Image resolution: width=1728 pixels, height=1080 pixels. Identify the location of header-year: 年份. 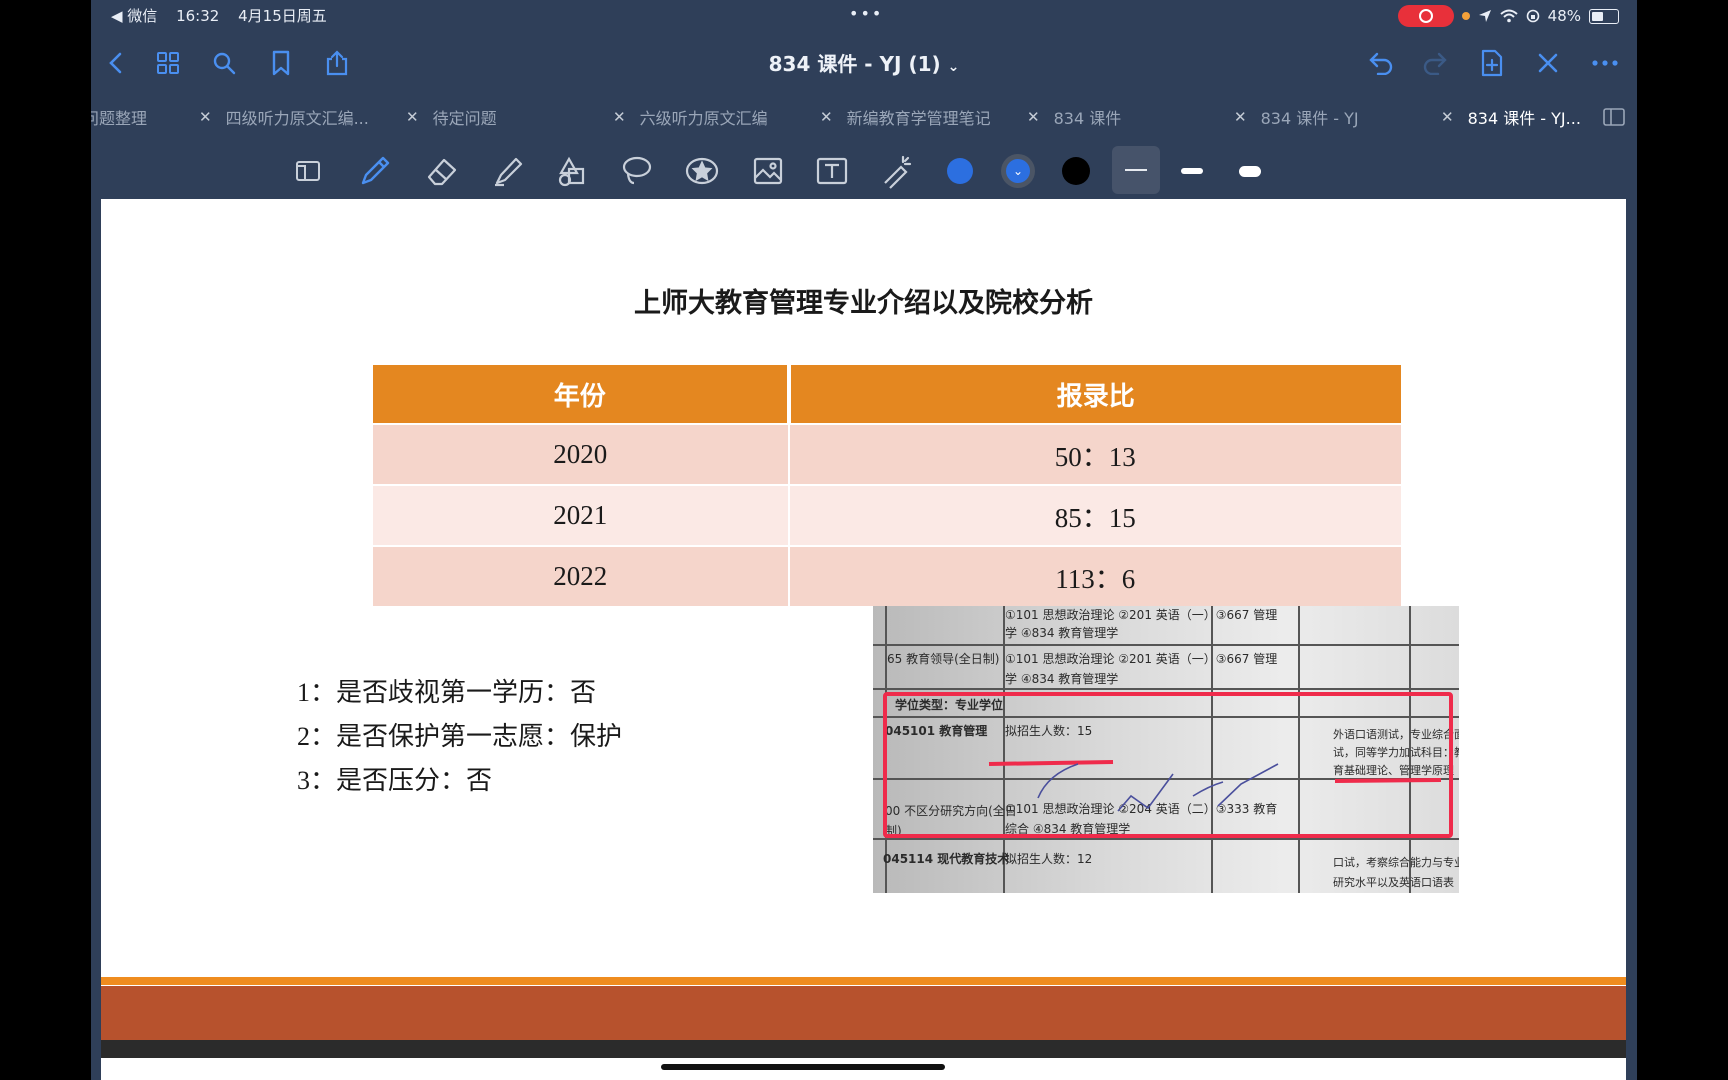
(582, 394).